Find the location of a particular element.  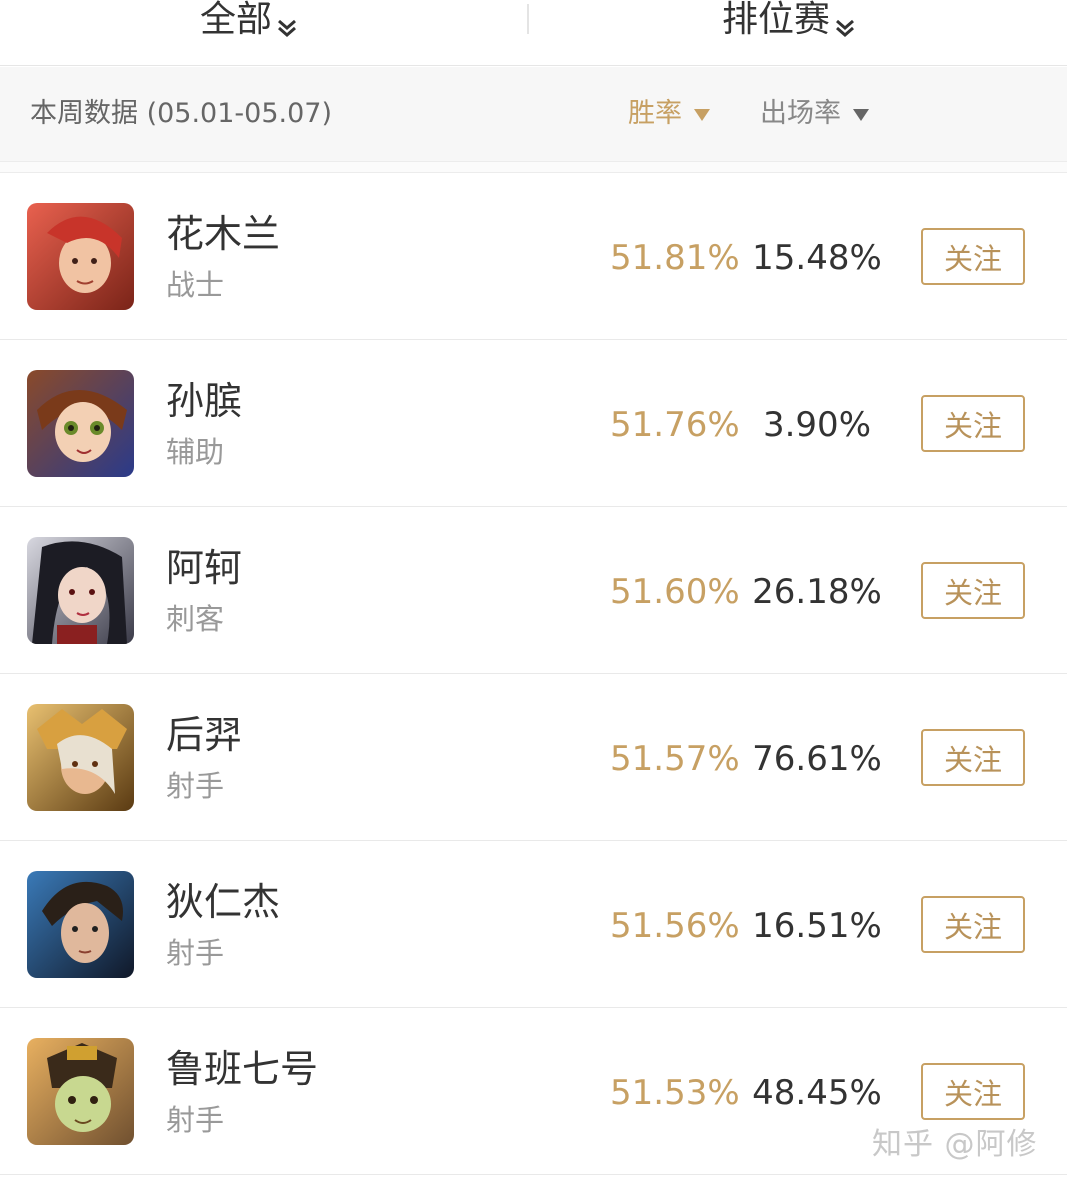

hero-name: 阿轲 is located at coordinates (204, 568).